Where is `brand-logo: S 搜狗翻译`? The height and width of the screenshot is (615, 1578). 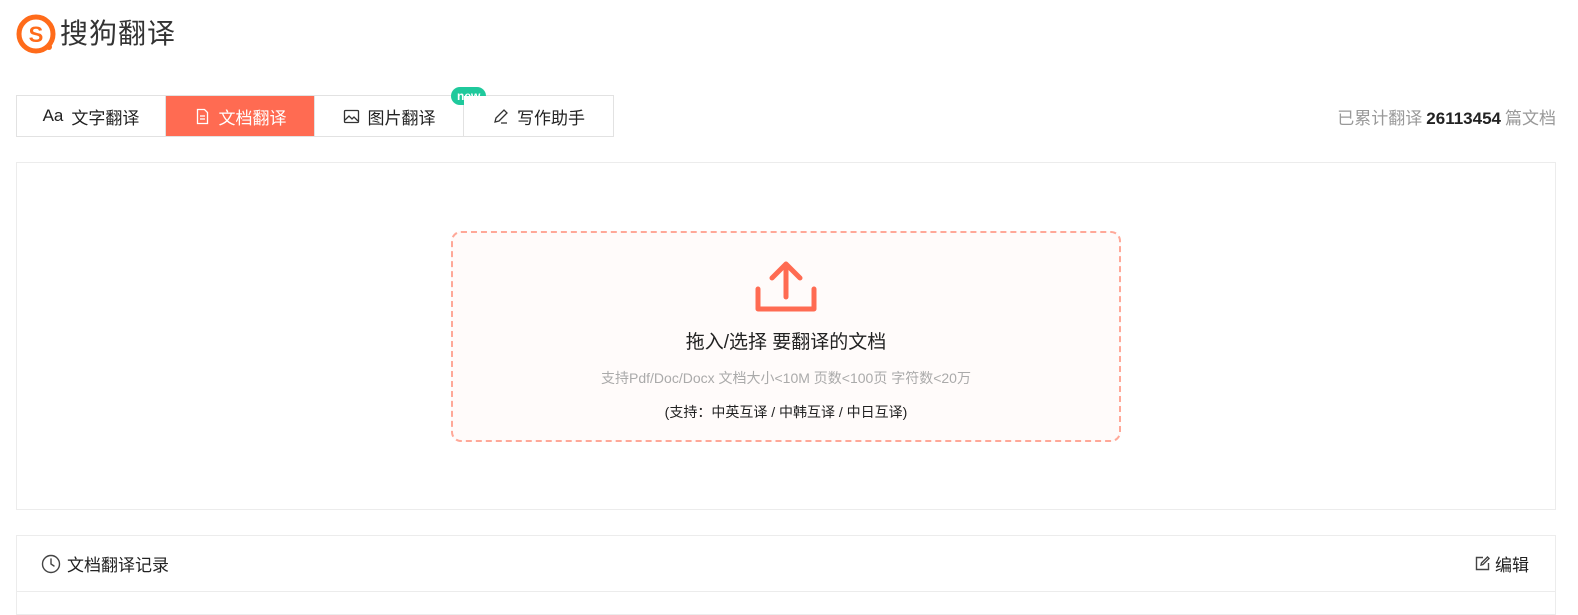
brand-logo: S 搜狗翻译 is located at coordinates (96, 34).